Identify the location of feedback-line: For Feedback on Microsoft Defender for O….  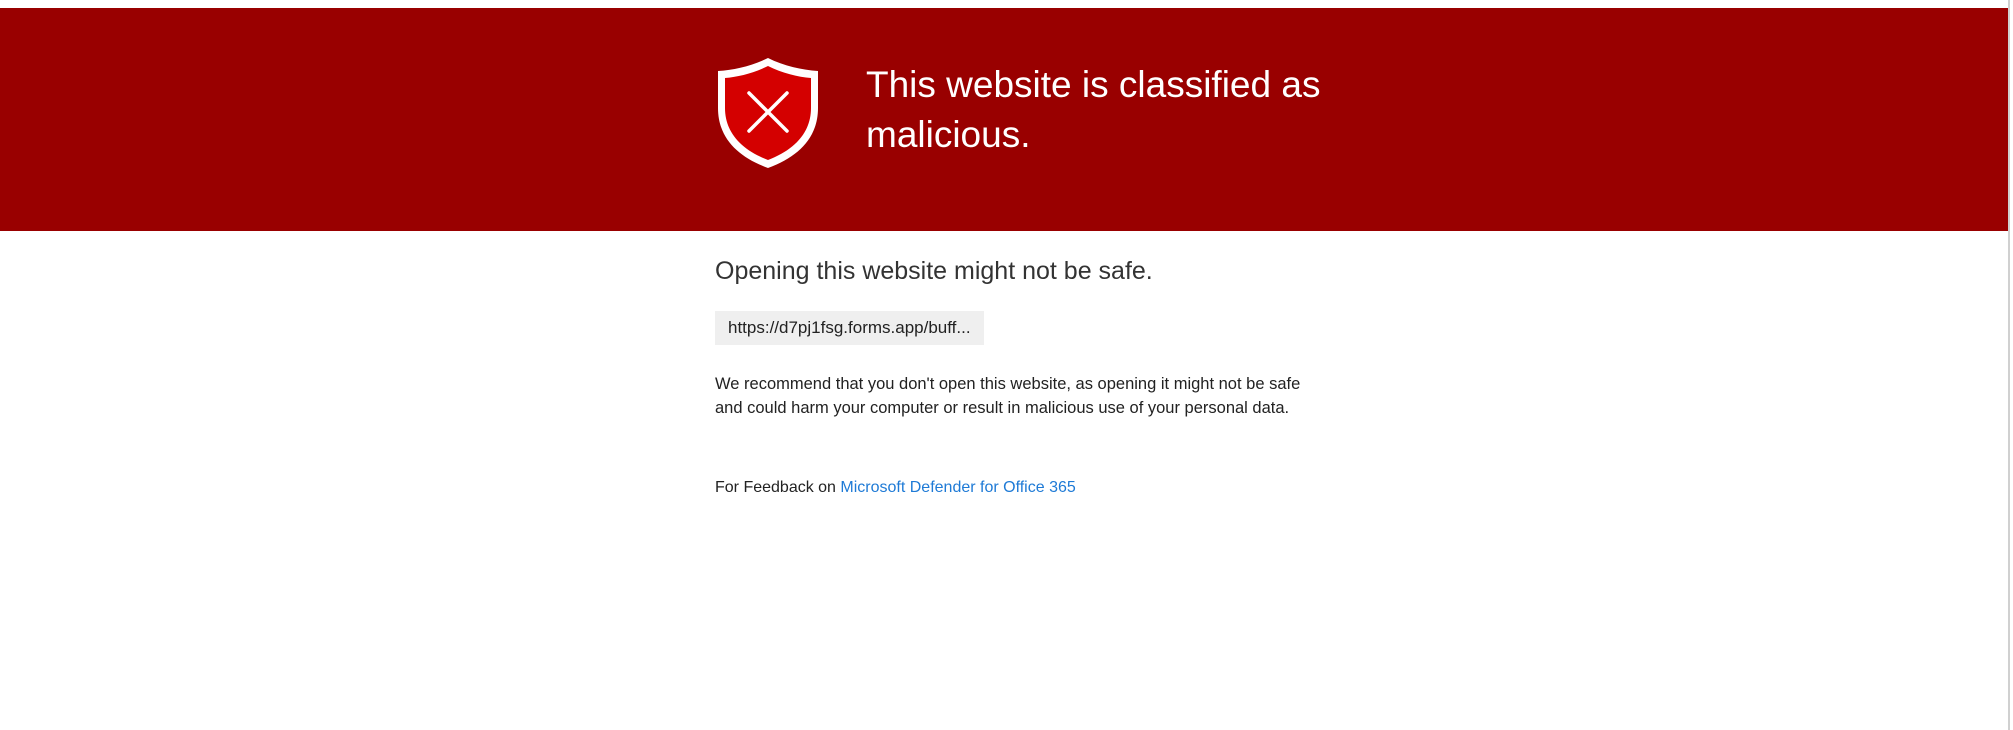
(1015, 488).